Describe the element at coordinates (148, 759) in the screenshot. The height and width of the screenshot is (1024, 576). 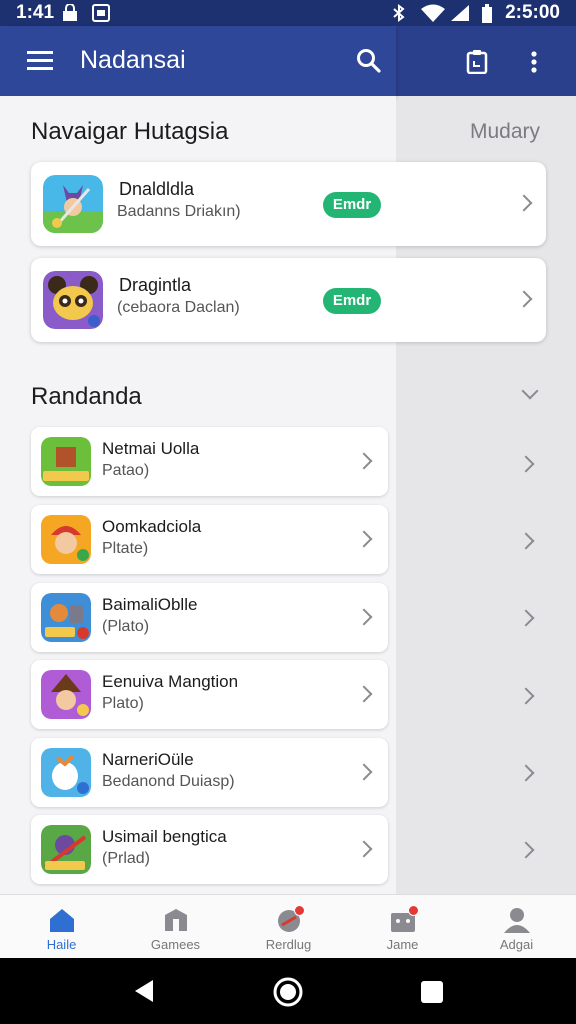
I see `game-name: NarneriOüle` at that location.